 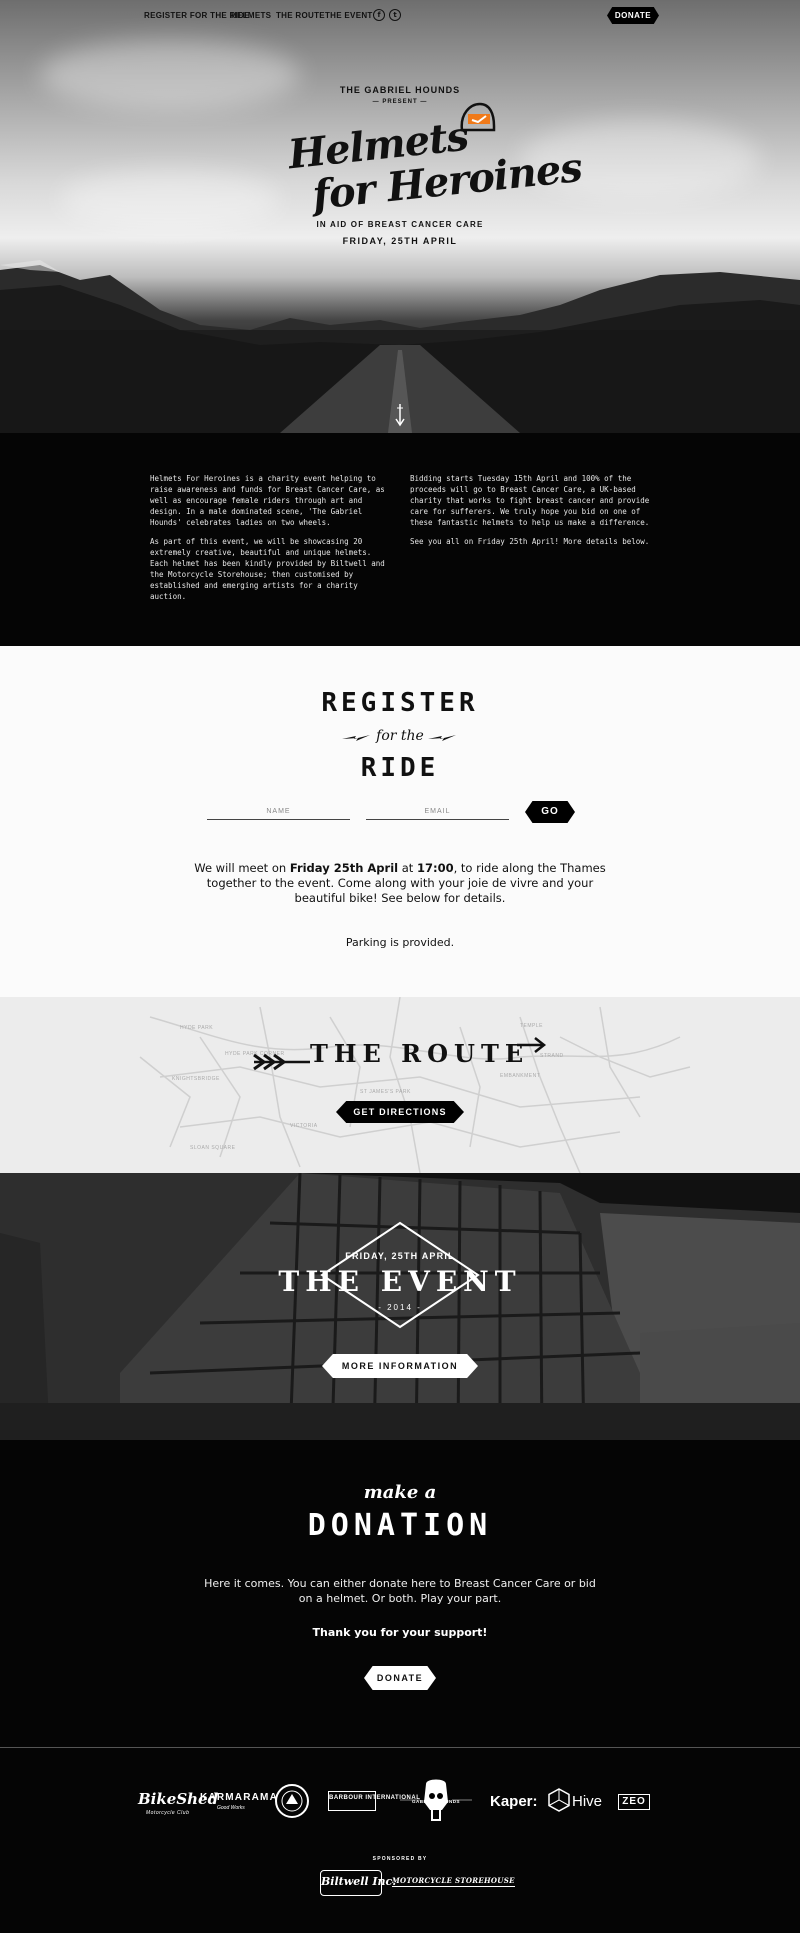 I want to click on nav-donate-button: DONATE, so click(x=633, y=15).